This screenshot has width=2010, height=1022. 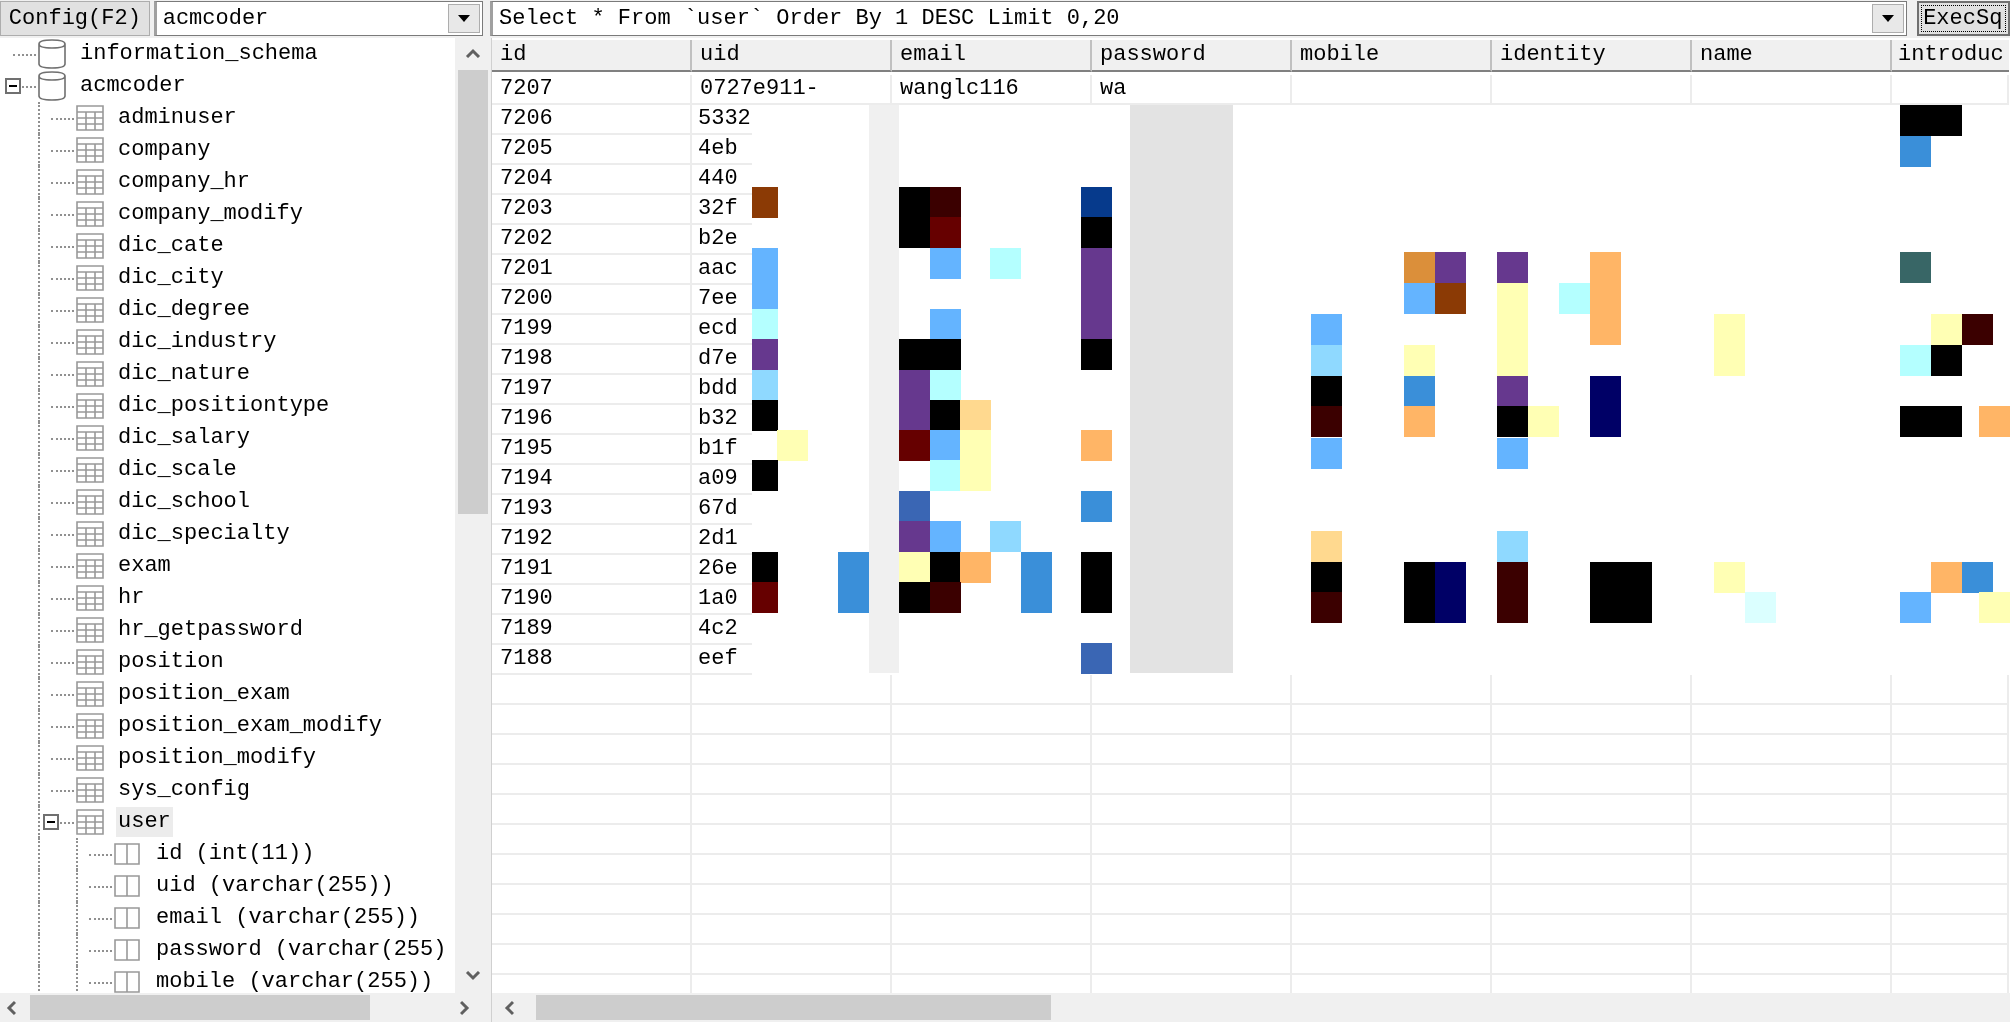 What do you see at coordinates (792, 56) in the screenshot?
I see `column-header: uid` at bounding box center [792, 56].